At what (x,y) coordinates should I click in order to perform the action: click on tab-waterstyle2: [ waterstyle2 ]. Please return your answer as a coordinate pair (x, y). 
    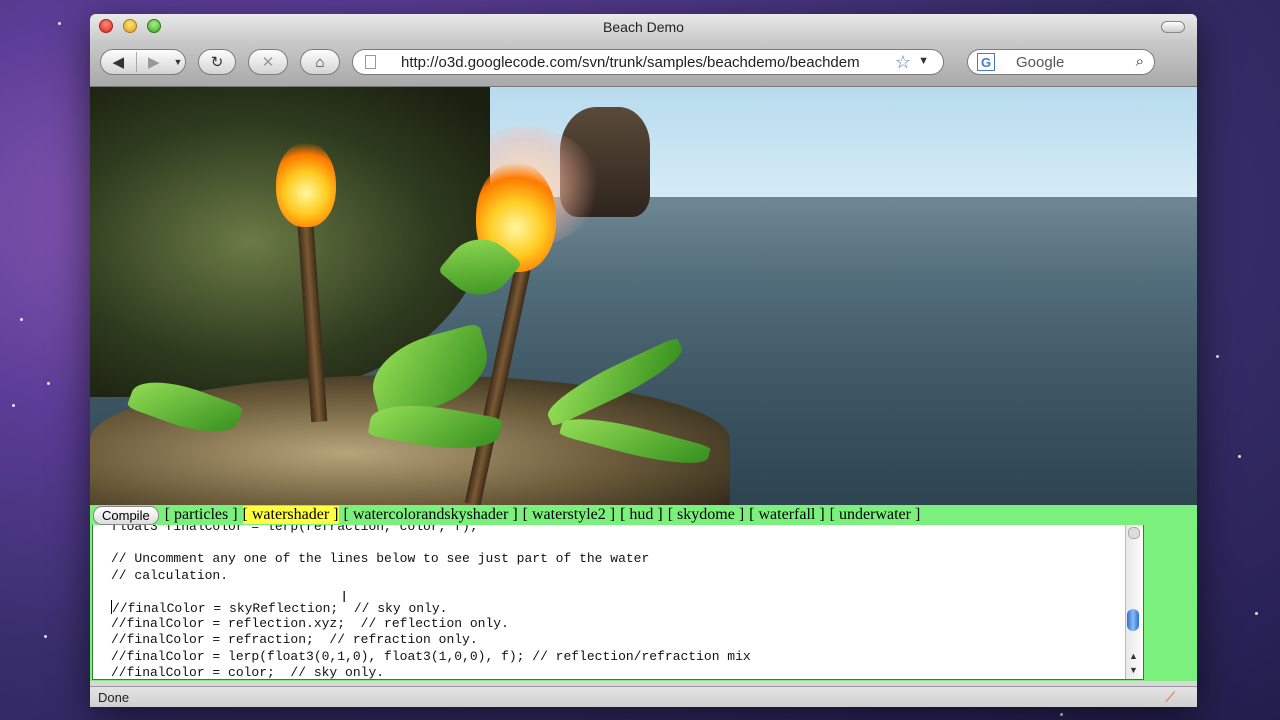
    Looking at the image, I should click on (569, 515).